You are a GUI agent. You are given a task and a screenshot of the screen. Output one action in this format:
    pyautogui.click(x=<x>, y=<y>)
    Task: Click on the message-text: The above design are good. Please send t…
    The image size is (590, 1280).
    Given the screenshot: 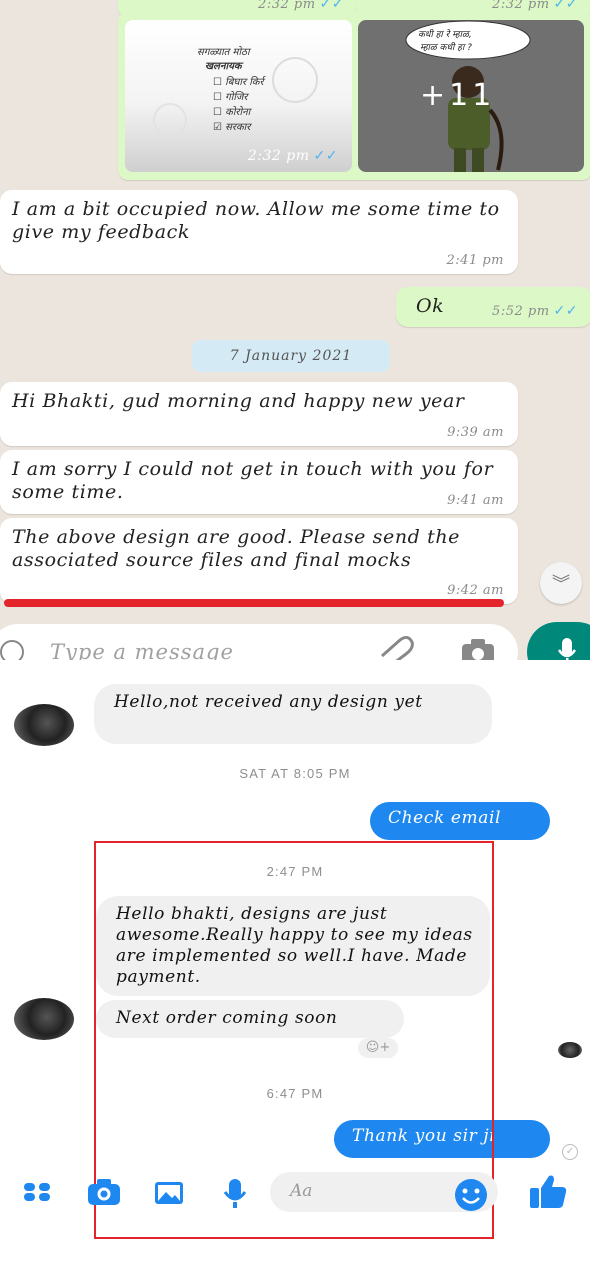 What is the action you would take?
    pyautogui.click(x=236, y=548)
    